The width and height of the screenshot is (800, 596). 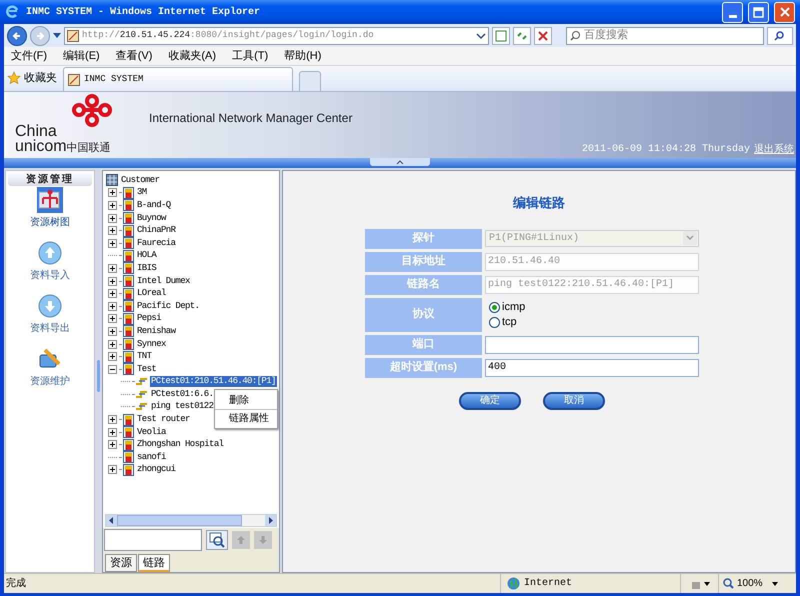 I want to click on sidebar-item: 资料导入, so click(x=50, y=266).